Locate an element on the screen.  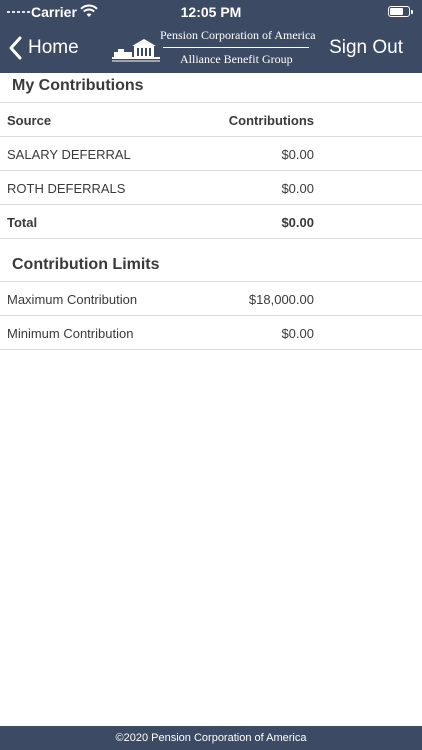
home-back-label: Home is located at coordinates (53, 47).